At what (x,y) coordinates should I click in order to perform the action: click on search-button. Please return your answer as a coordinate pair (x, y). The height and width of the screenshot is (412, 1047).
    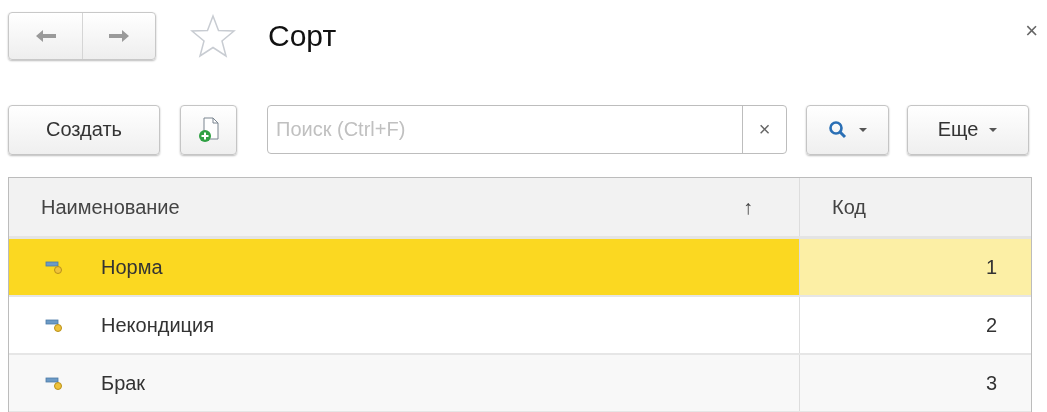
    Looking at the image, I should click on (847, 129).